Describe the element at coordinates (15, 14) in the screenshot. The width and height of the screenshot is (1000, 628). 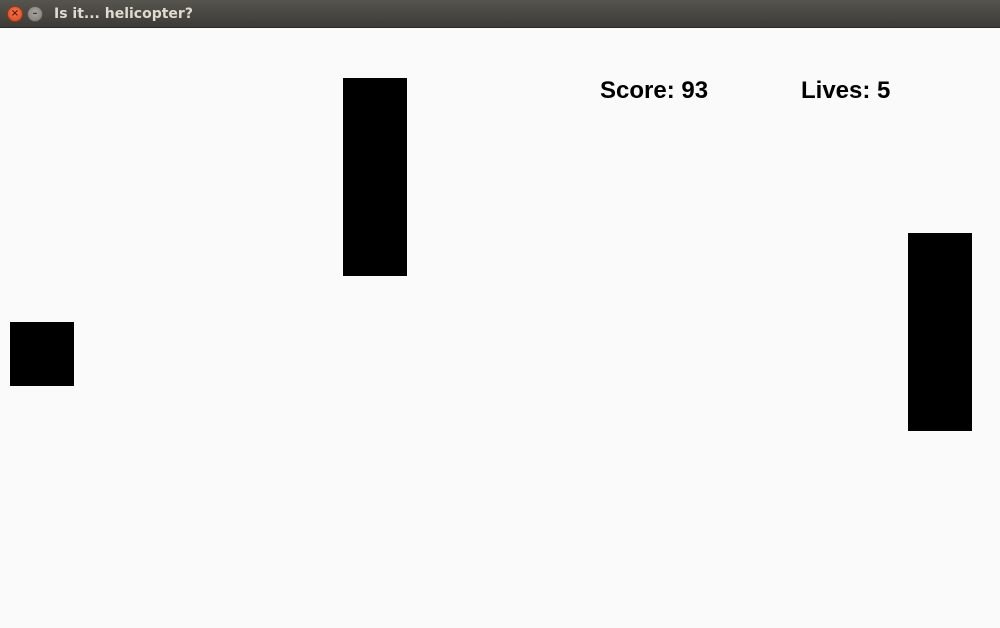
I see `close-icon: ×` at that location.